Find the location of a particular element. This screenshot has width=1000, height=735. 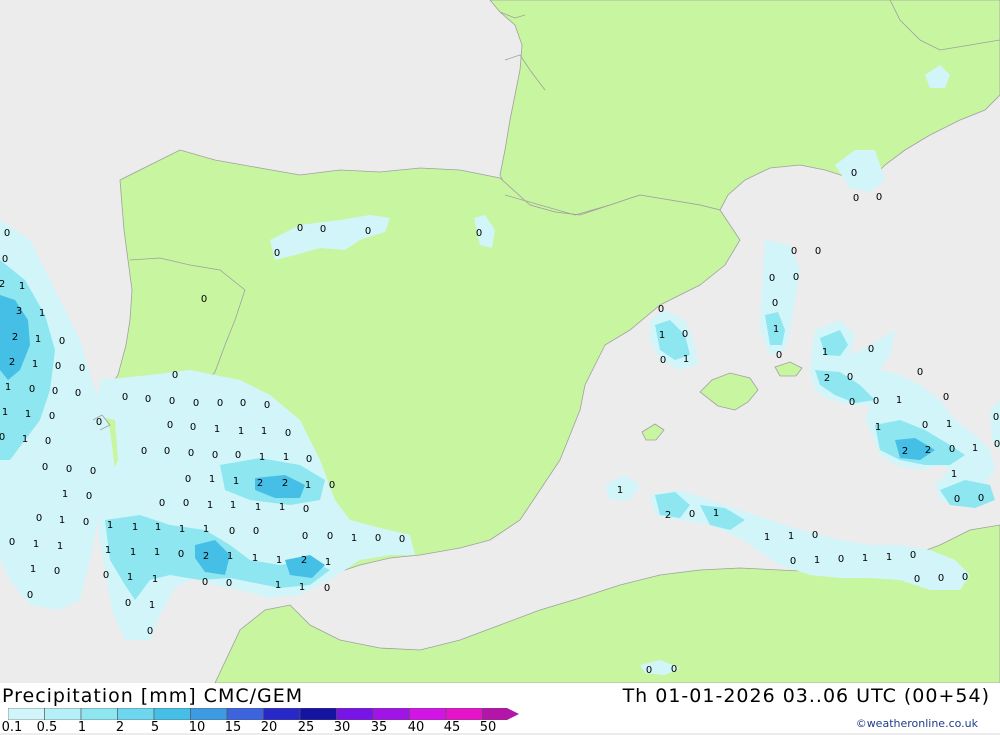

map-title: Precipitation [mm] CMC/GEM is located at coordinates (153, 696).